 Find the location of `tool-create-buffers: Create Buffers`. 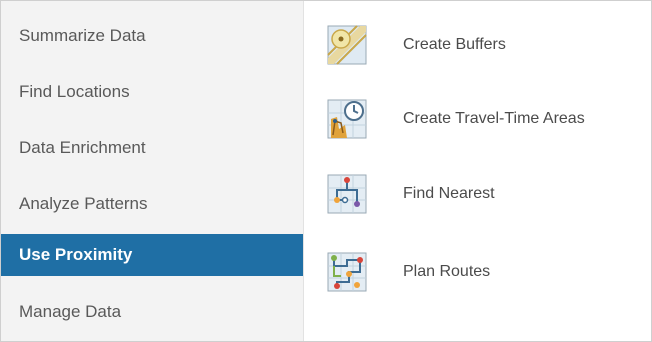

tool-create-buffers: Create Buffers is located at coordinates (487, 45).